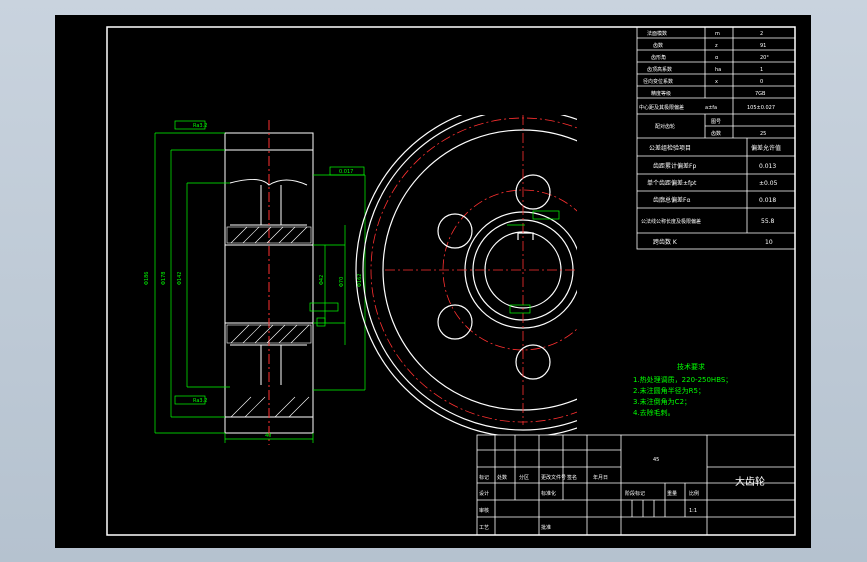 Image resolution: width=867 pixels, height=562 pixels. Describe the element at coordinates (716, 82) in the screenshot. I see `svg-text: x` at that location.